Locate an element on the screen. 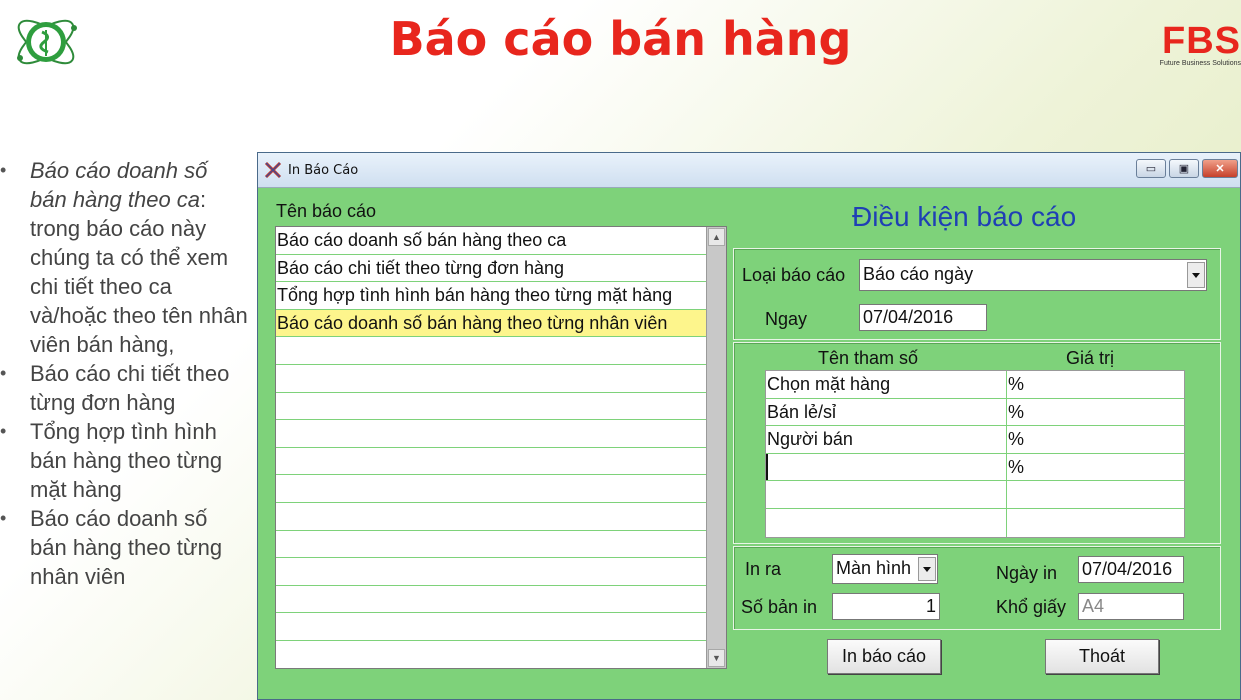 The width and height of the screenshot is (1241, 700). param-name-cell: Người bán is located at coordinates (886, 439).